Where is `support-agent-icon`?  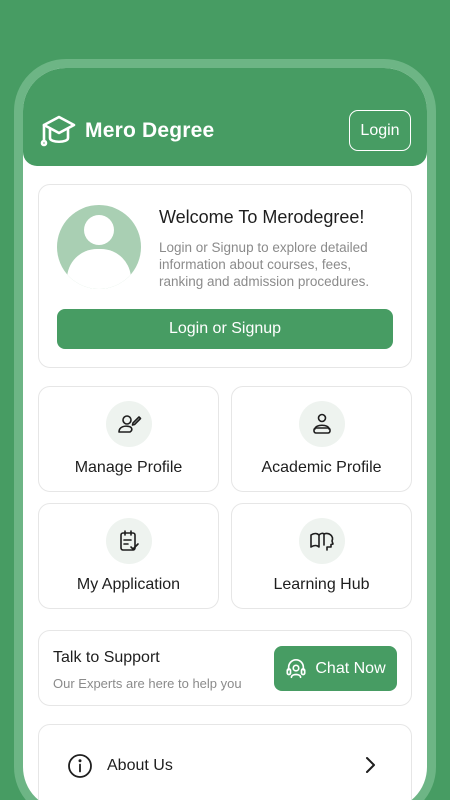
support-agent-icon is located at coordinates (296, 668).